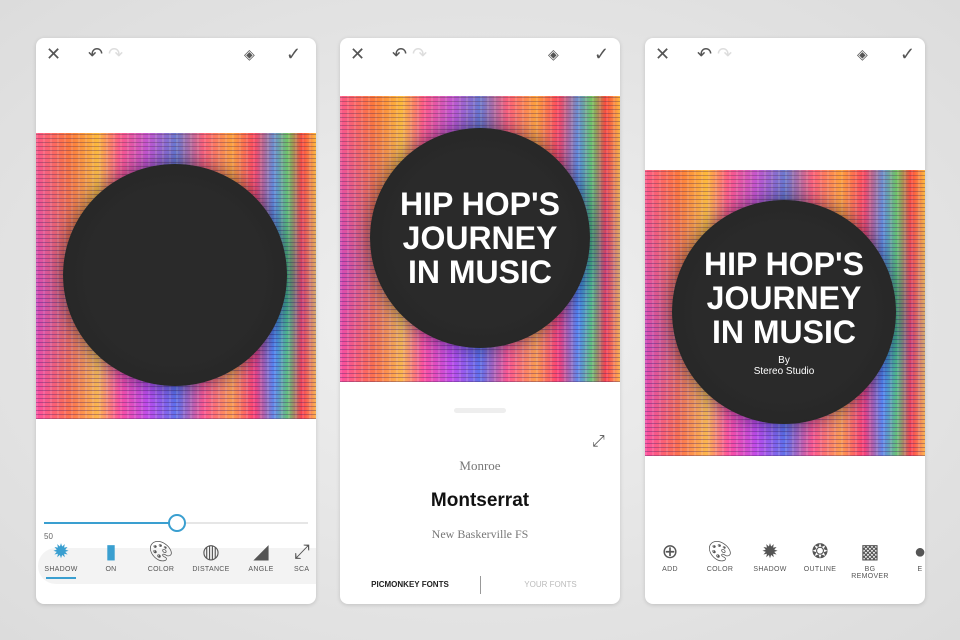 This screenshot has height=640, width=960. What do you see at coordinates (670, 566) in the screenshot?
I see `tool-add: ⊕ ADD` at bounding box center [670, 566].